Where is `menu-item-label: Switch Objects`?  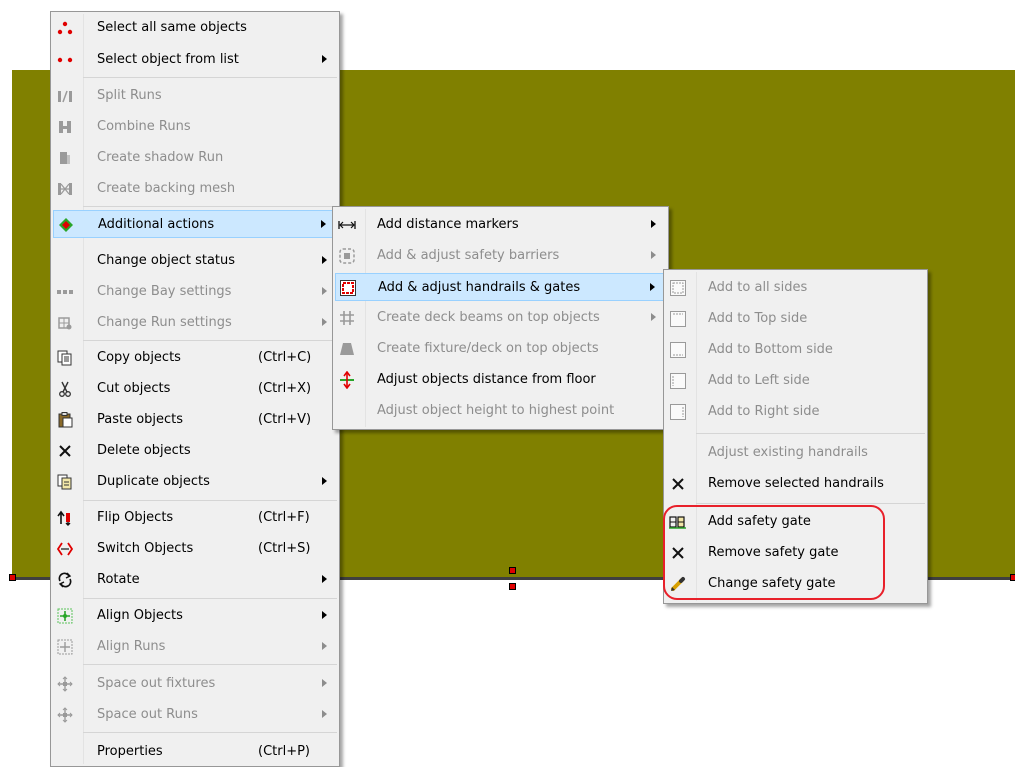 menu-item-label: Switch Objects is located at coordinates (145, 548).